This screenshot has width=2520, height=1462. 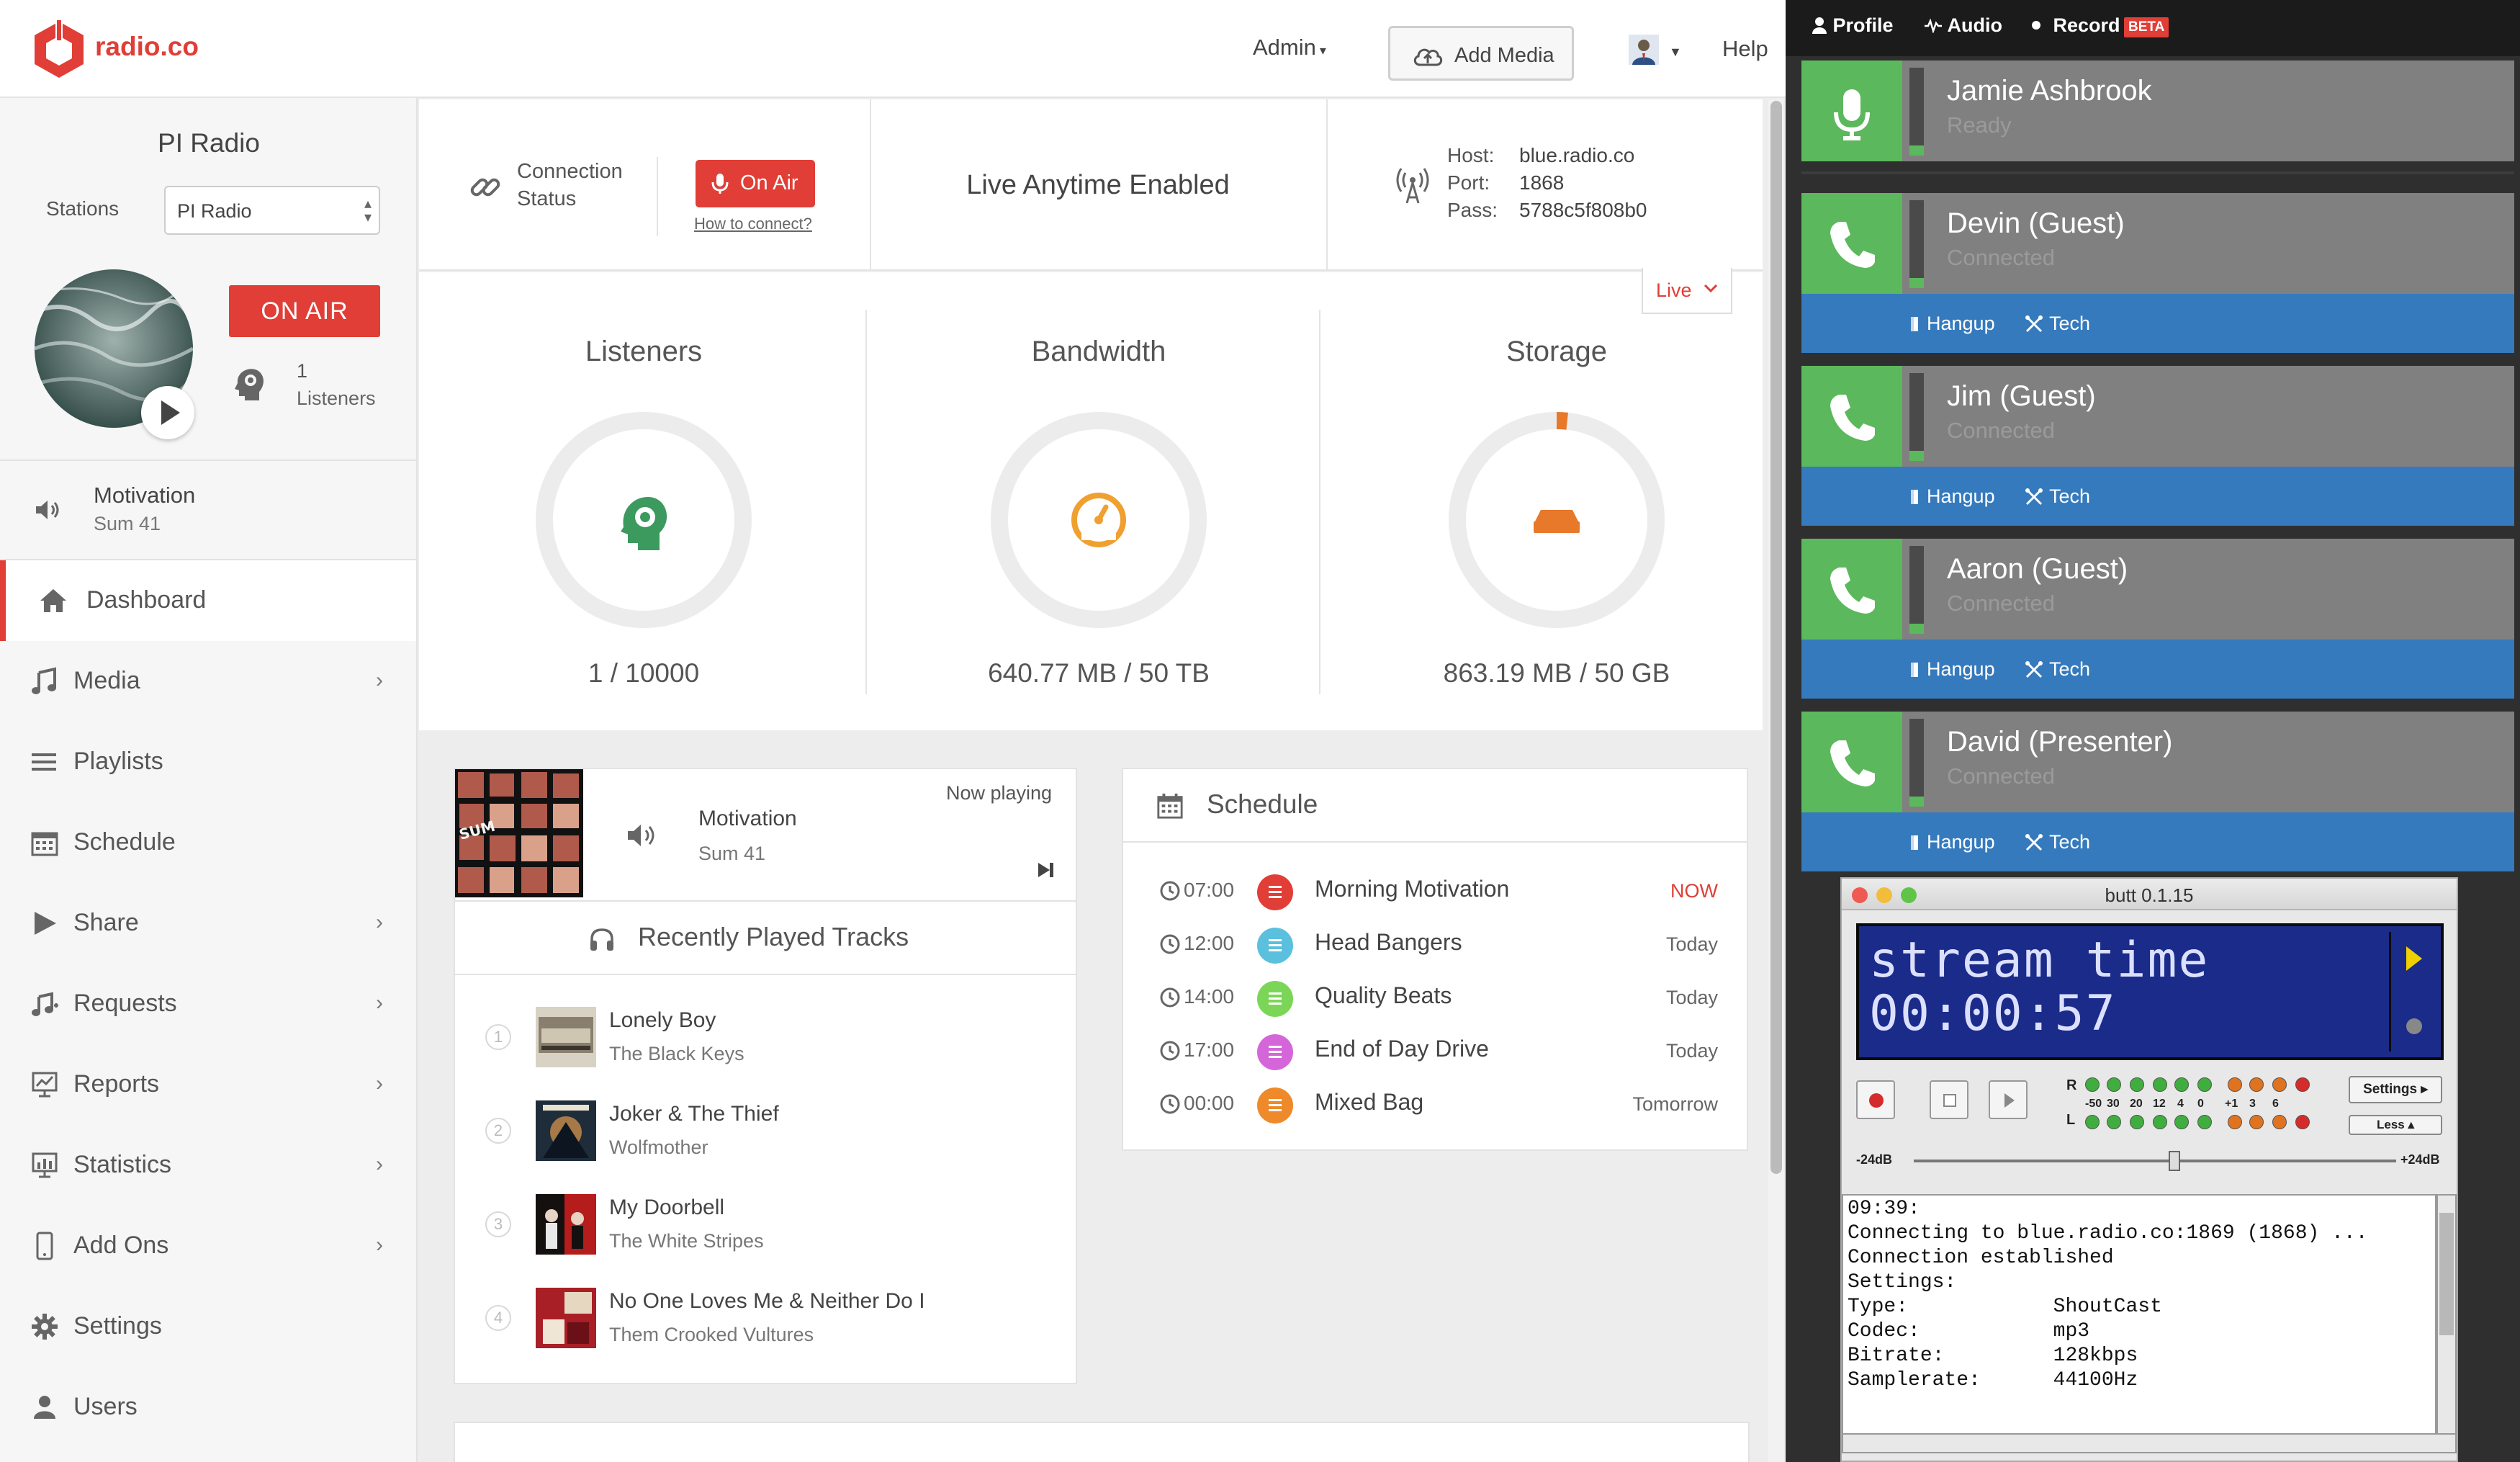 What do you see at coordinates (208, 1004) in the screenshot?
I see `sidebar-item-requests: Requests ›` at bounding box center [208, 1004].